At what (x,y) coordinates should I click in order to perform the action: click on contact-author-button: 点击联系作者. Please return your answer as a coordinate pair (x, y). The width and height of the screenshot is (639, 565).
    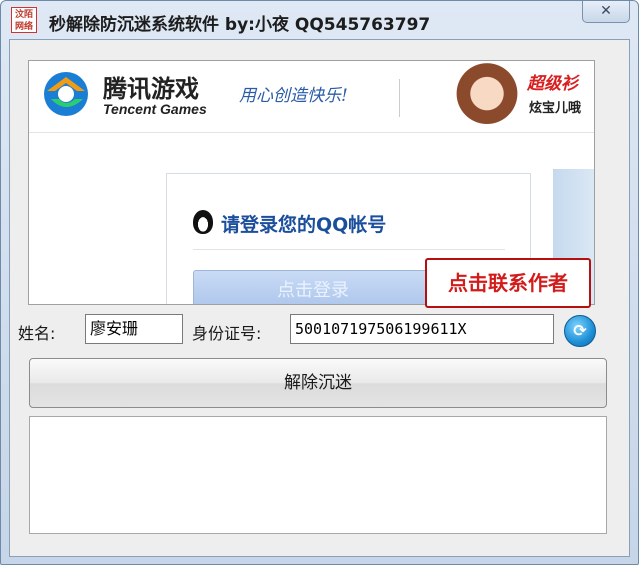
    Looking at the image, I should click on (508, 283).